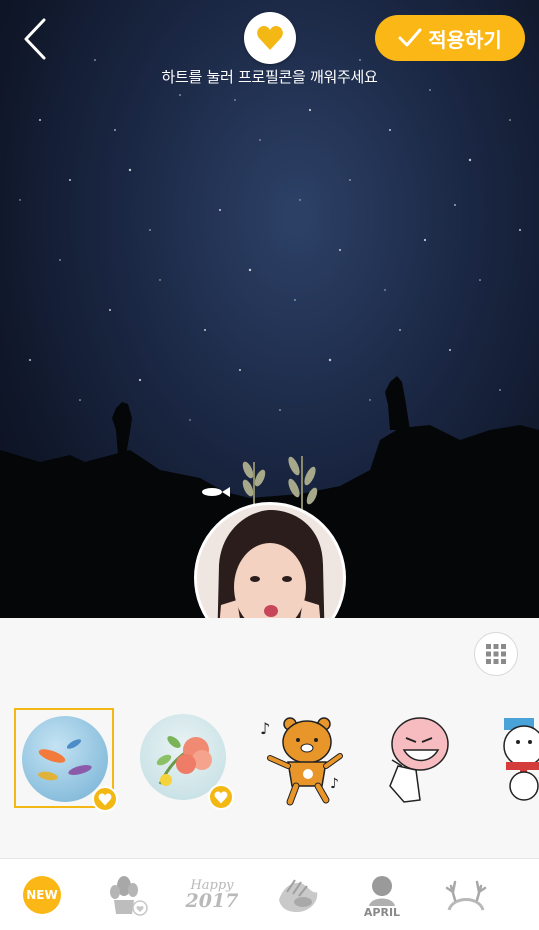  I want to click on apply-button: 적용하기, so click(450, 38).